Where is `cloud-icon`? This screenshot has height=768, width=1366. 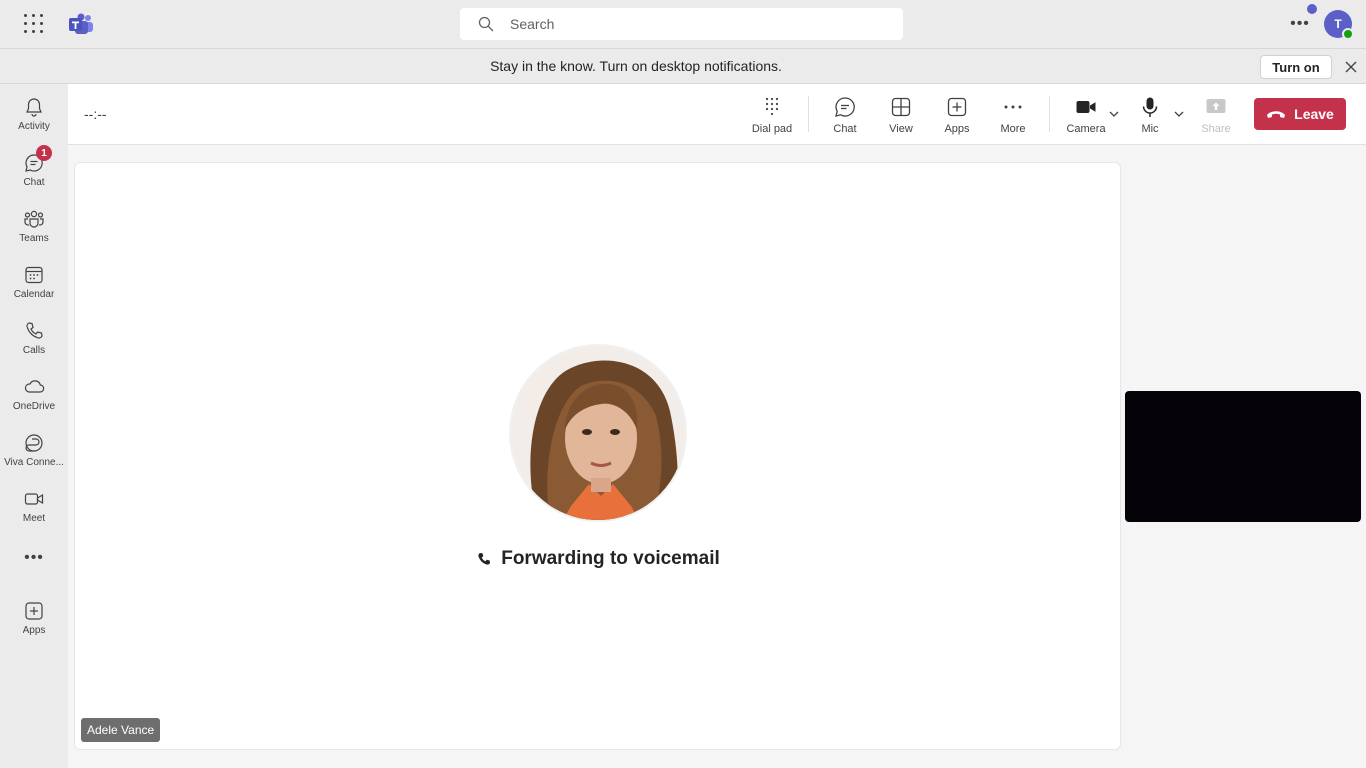
cloud-icon is located at coordinates (34, 386).